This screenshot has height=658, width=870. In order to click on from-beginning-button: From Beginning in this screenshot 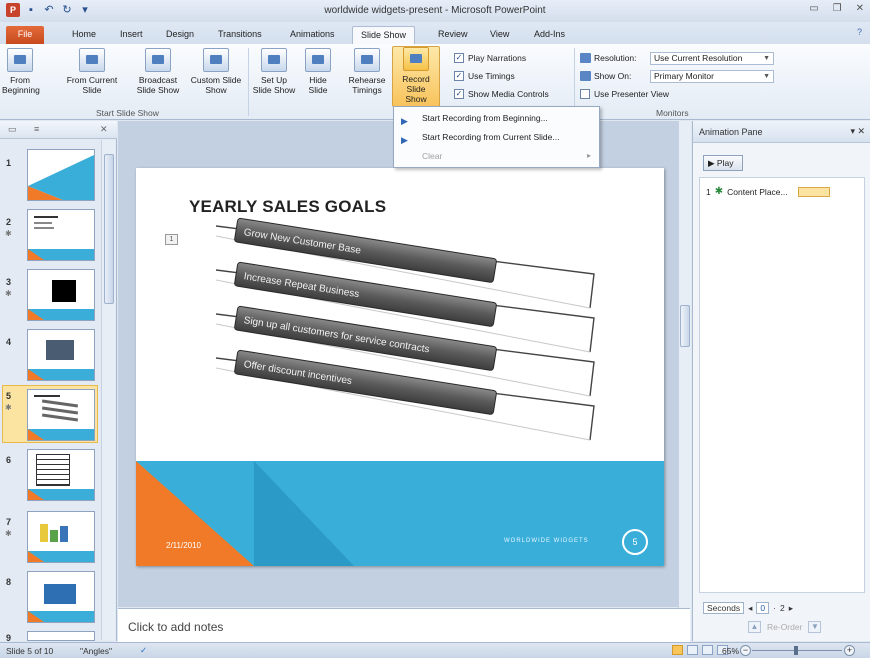, I will do `click(21, 71)`.